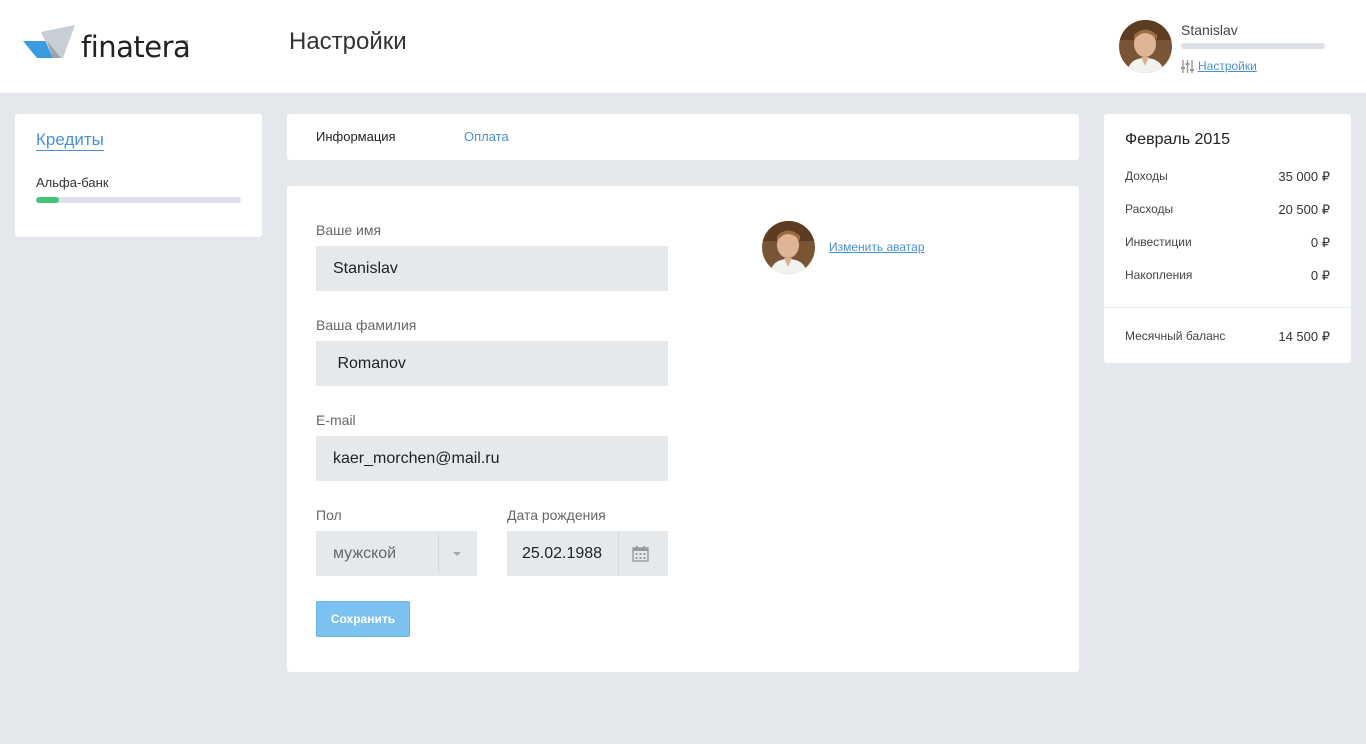  What do you see at coordinates (556, 515) in the screenshot?
I see `birth-date-label: Дата рождения` at bounding box center [556, 515].